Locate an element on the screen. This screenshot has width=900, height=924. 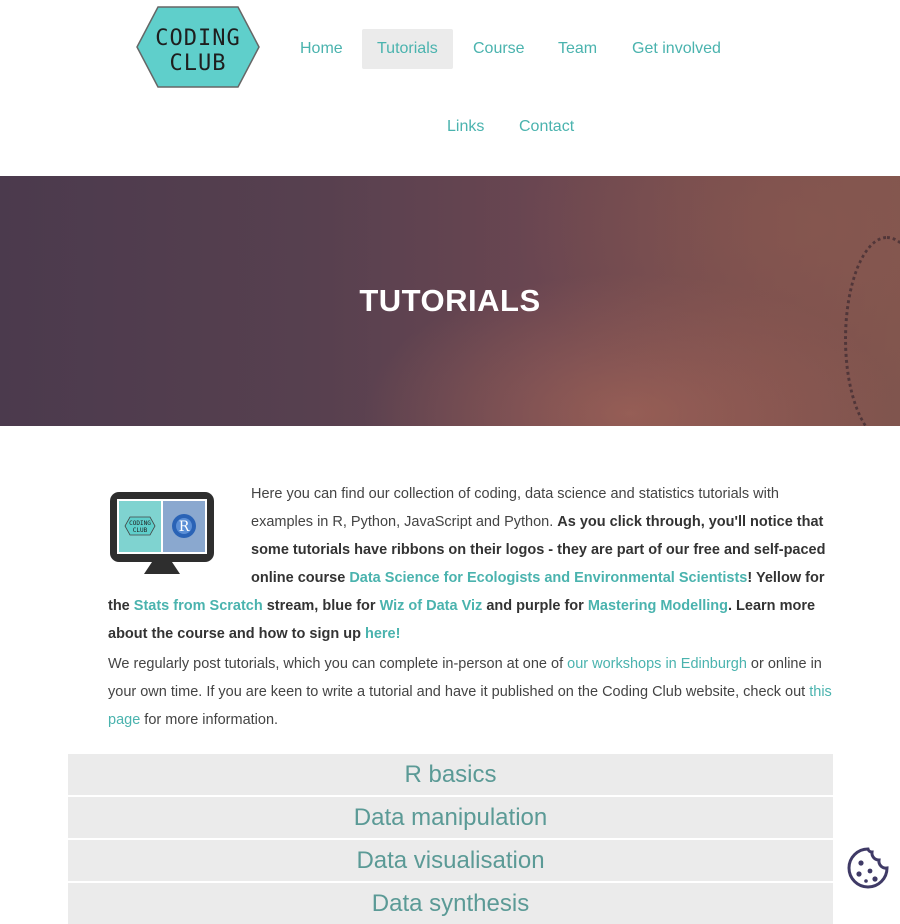
wiz-of-data-viz-link: Wiz of Data Viz is located at coordinates (431, 606).